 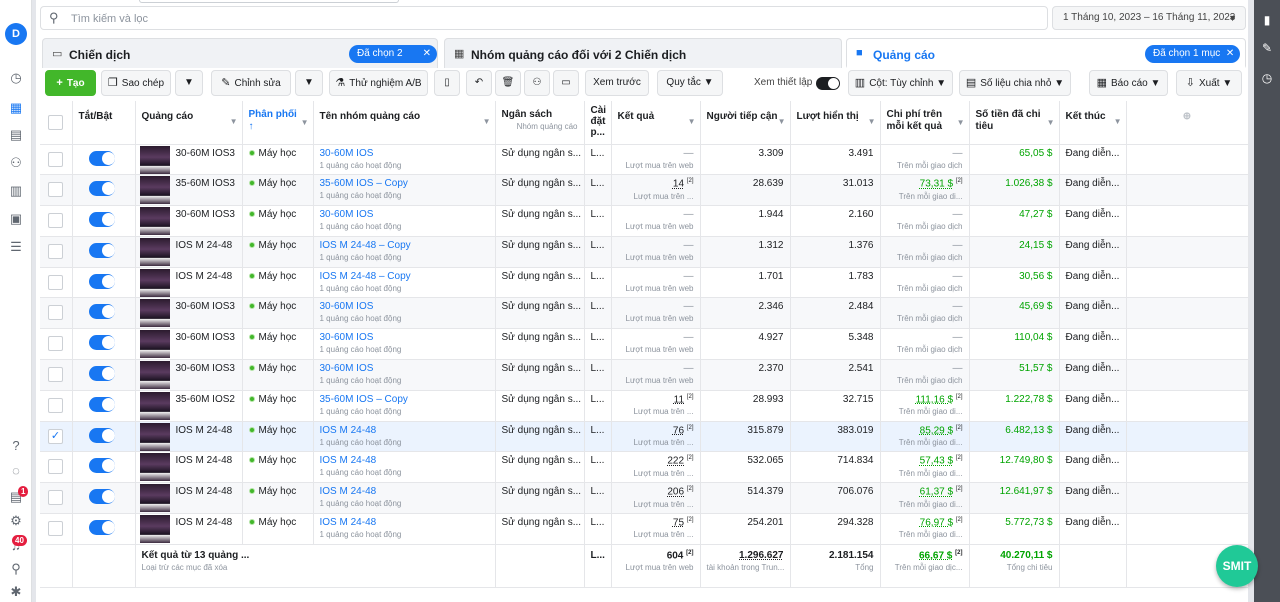 I want to click on columns-button: ▥ Cột: Tùy chỉnh ▼, so click(x=900, y=83).